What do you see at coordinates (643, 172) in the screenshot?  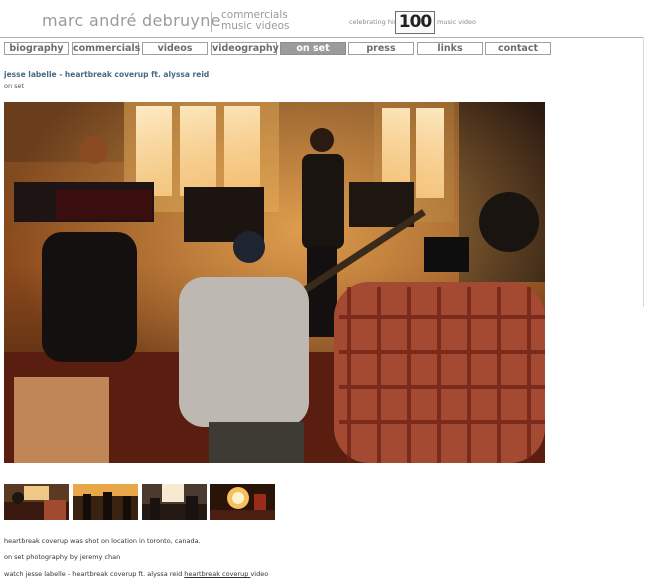 I see `right-border` at bounding box center [643, 172].